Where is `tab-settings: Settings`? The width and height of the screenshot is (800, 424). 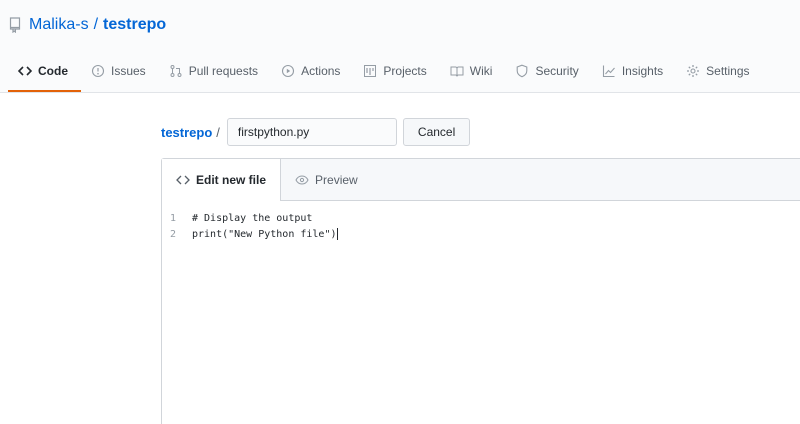 tab-settings: Settings is located at coordinates (719, 71).